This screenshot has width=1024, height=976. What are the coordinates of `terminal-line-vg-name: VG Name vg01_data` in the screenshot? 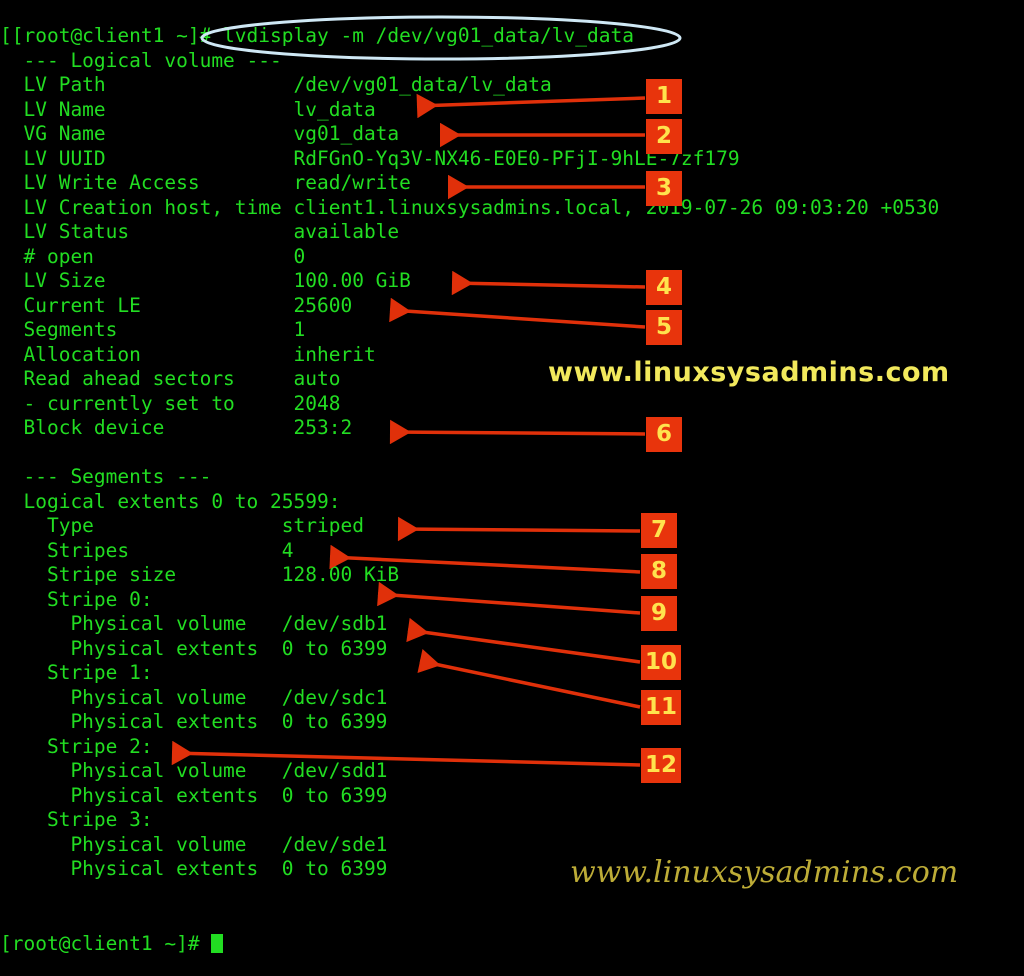 It's located at (200, 133).